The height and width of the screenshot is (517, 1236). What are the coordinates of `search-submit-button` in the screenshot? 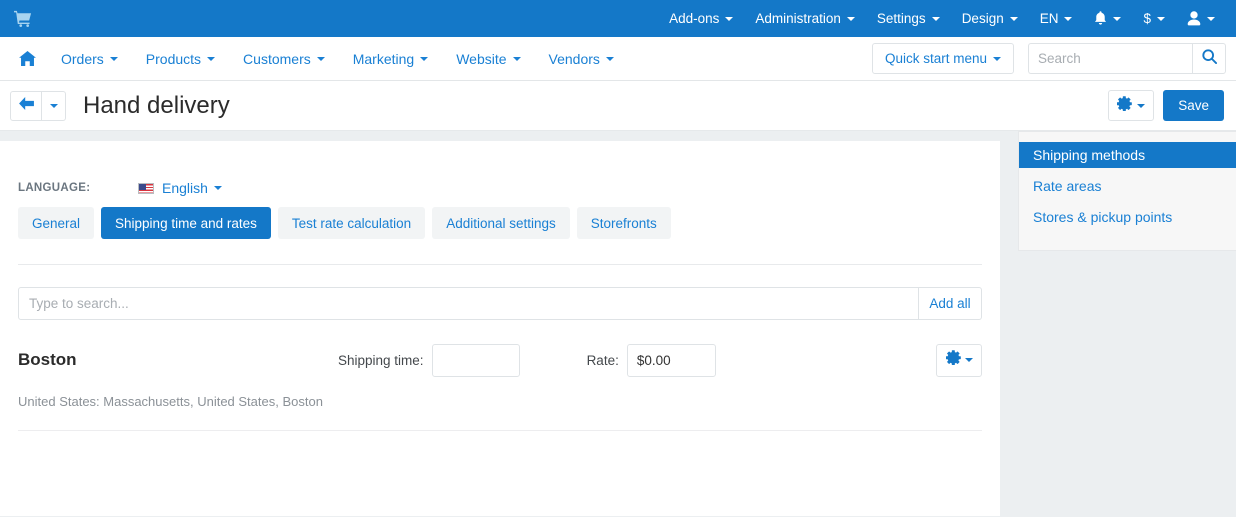 It's located at (1209, 58).